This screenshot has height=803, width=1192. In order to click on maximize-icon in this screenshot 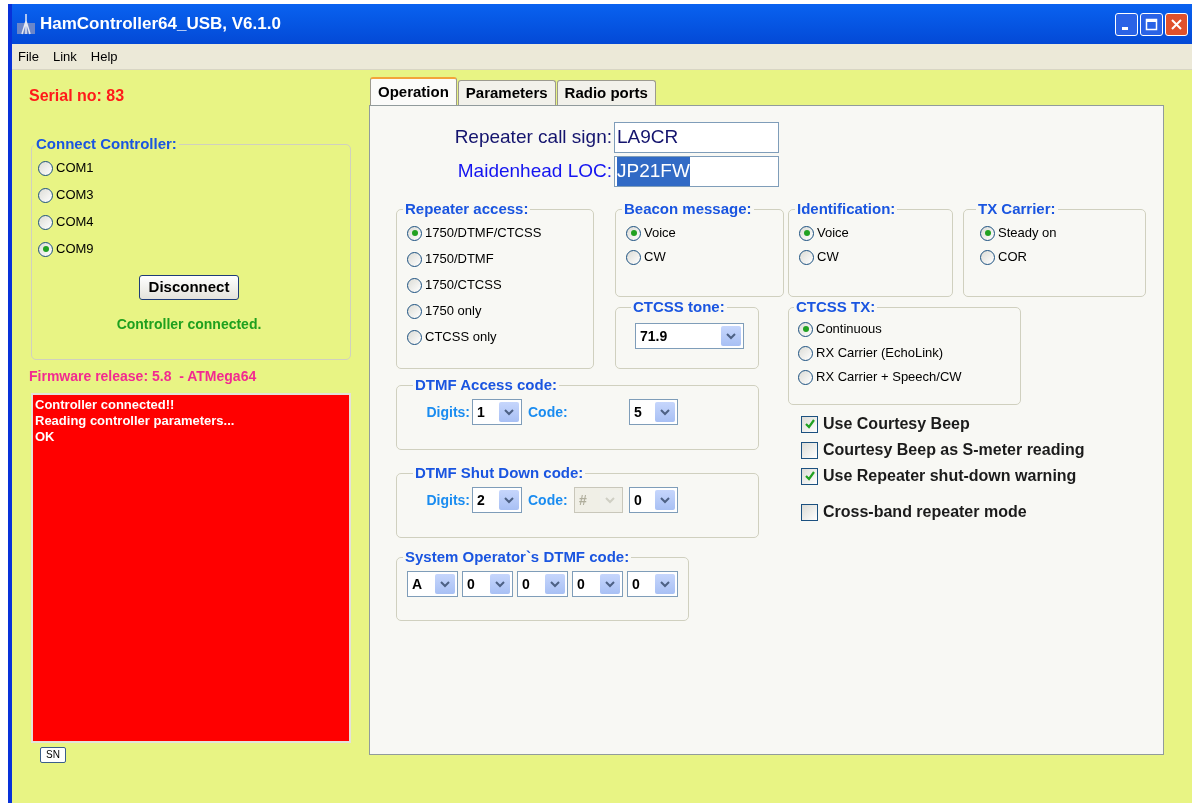, I will do `click(1151, 24)`.